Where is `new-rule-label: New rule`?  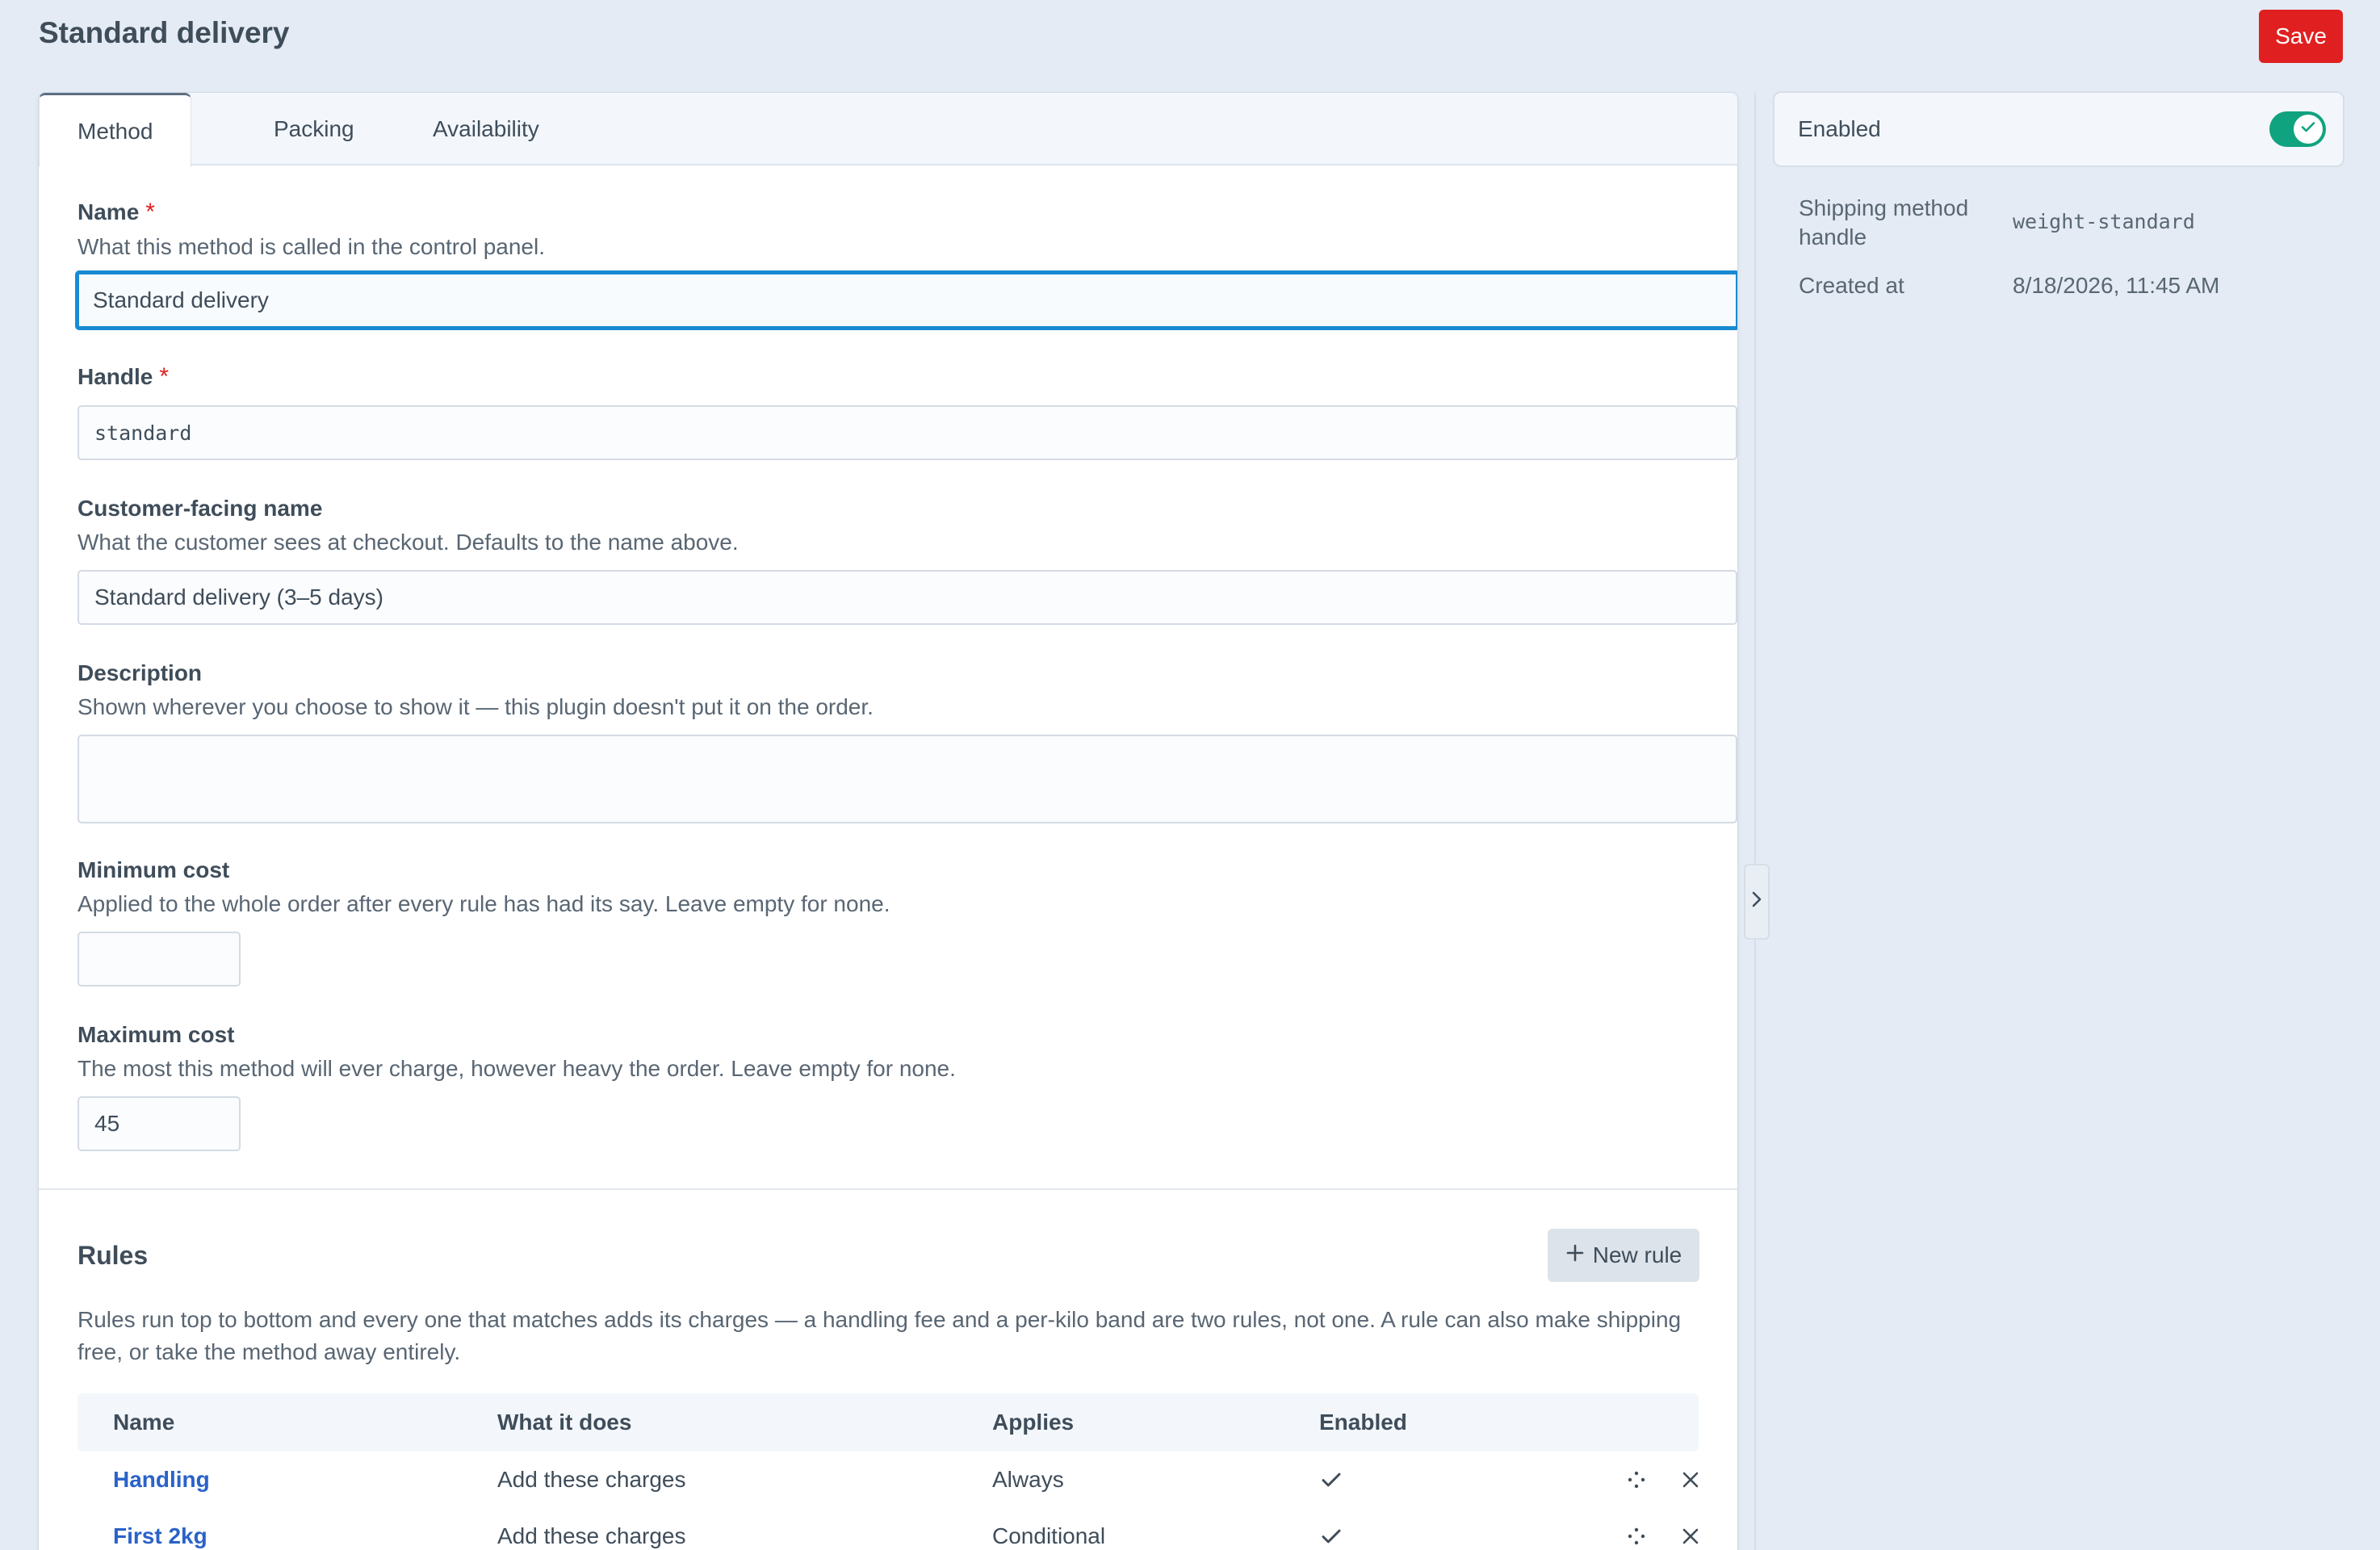
new-rule-label: New rule is located at coordinates (1637, 1254).